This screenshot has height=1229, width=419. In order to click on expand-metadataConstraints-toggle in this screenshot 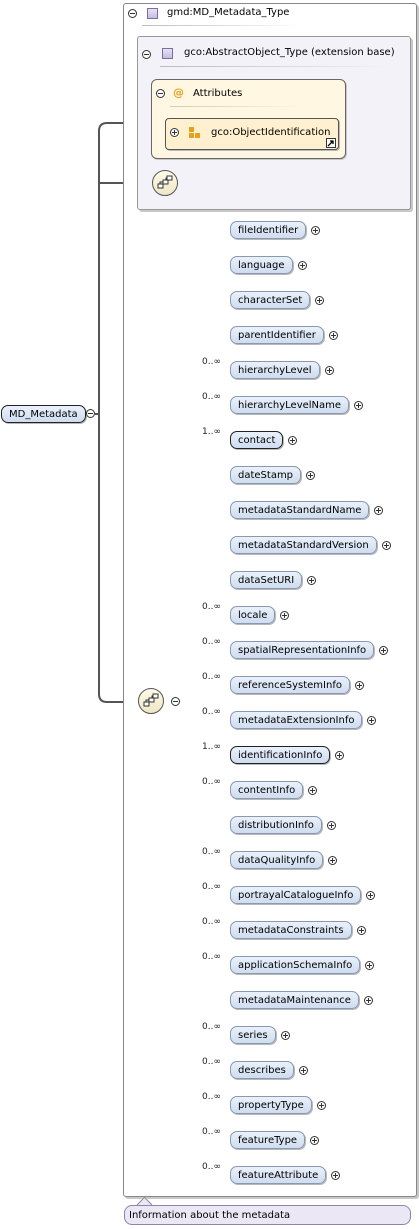, I will do `click(361, 930)`.